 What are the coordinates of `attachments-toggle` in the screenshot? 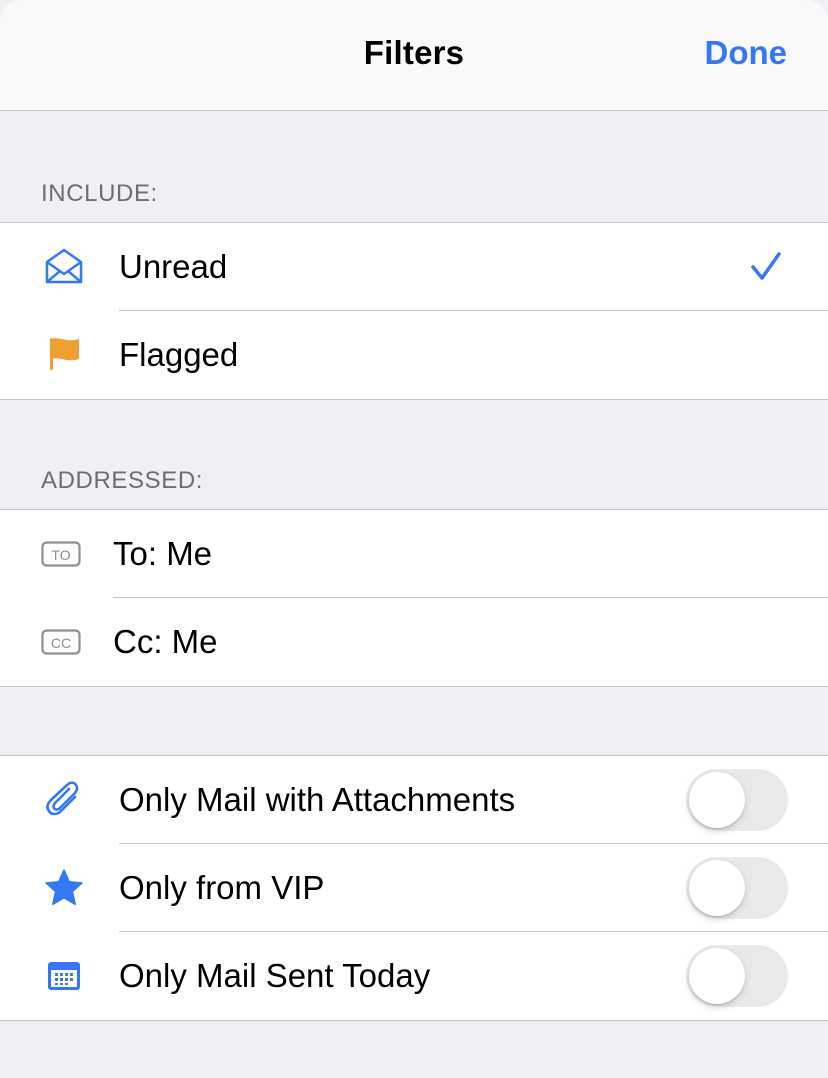 It's located at (737, 800).